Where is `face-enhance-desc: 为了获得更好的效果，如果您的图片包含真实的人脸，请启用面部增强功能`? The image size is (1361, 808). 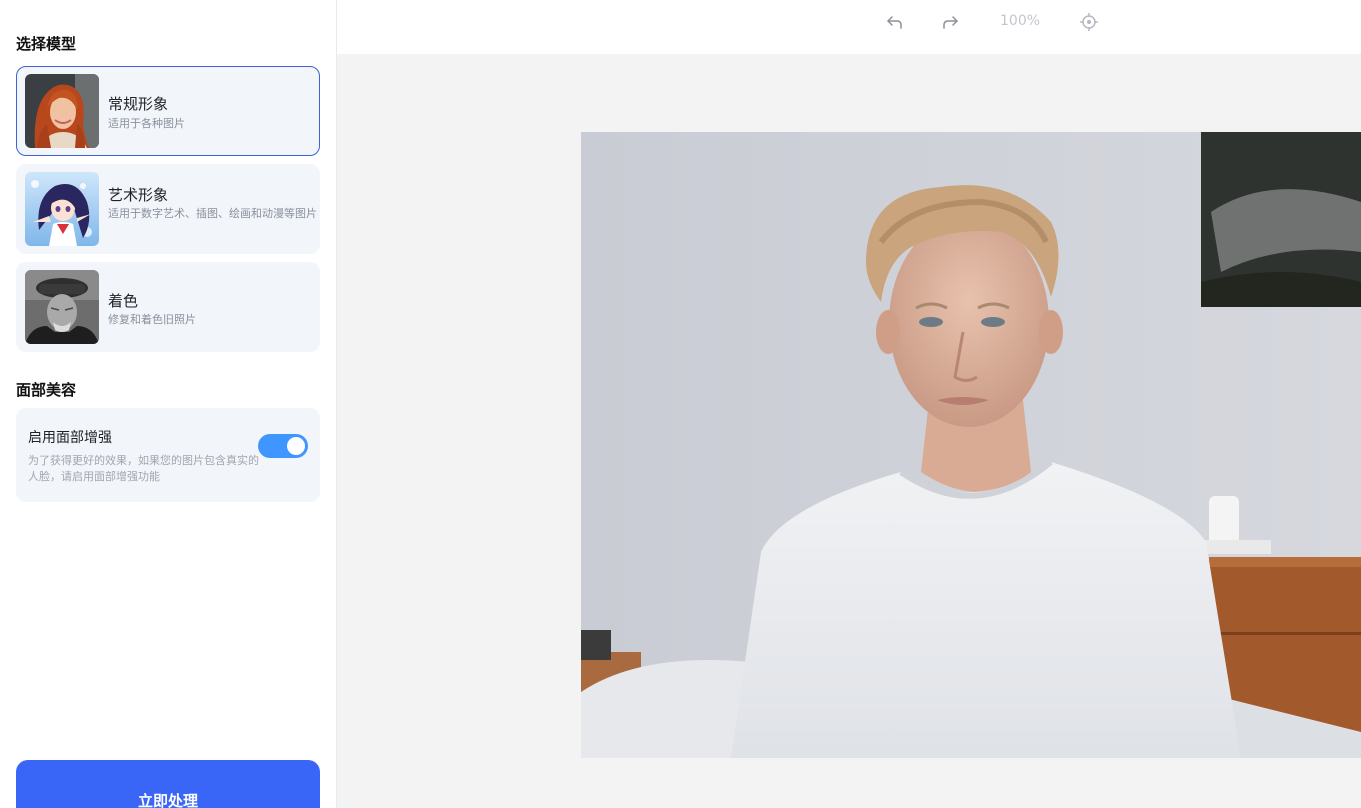
face-enhance-desc: 为了获得更好的效果，如果您的图片包含真实的人脸，请启用面部增强功能 is located at coordinates (143, 468).